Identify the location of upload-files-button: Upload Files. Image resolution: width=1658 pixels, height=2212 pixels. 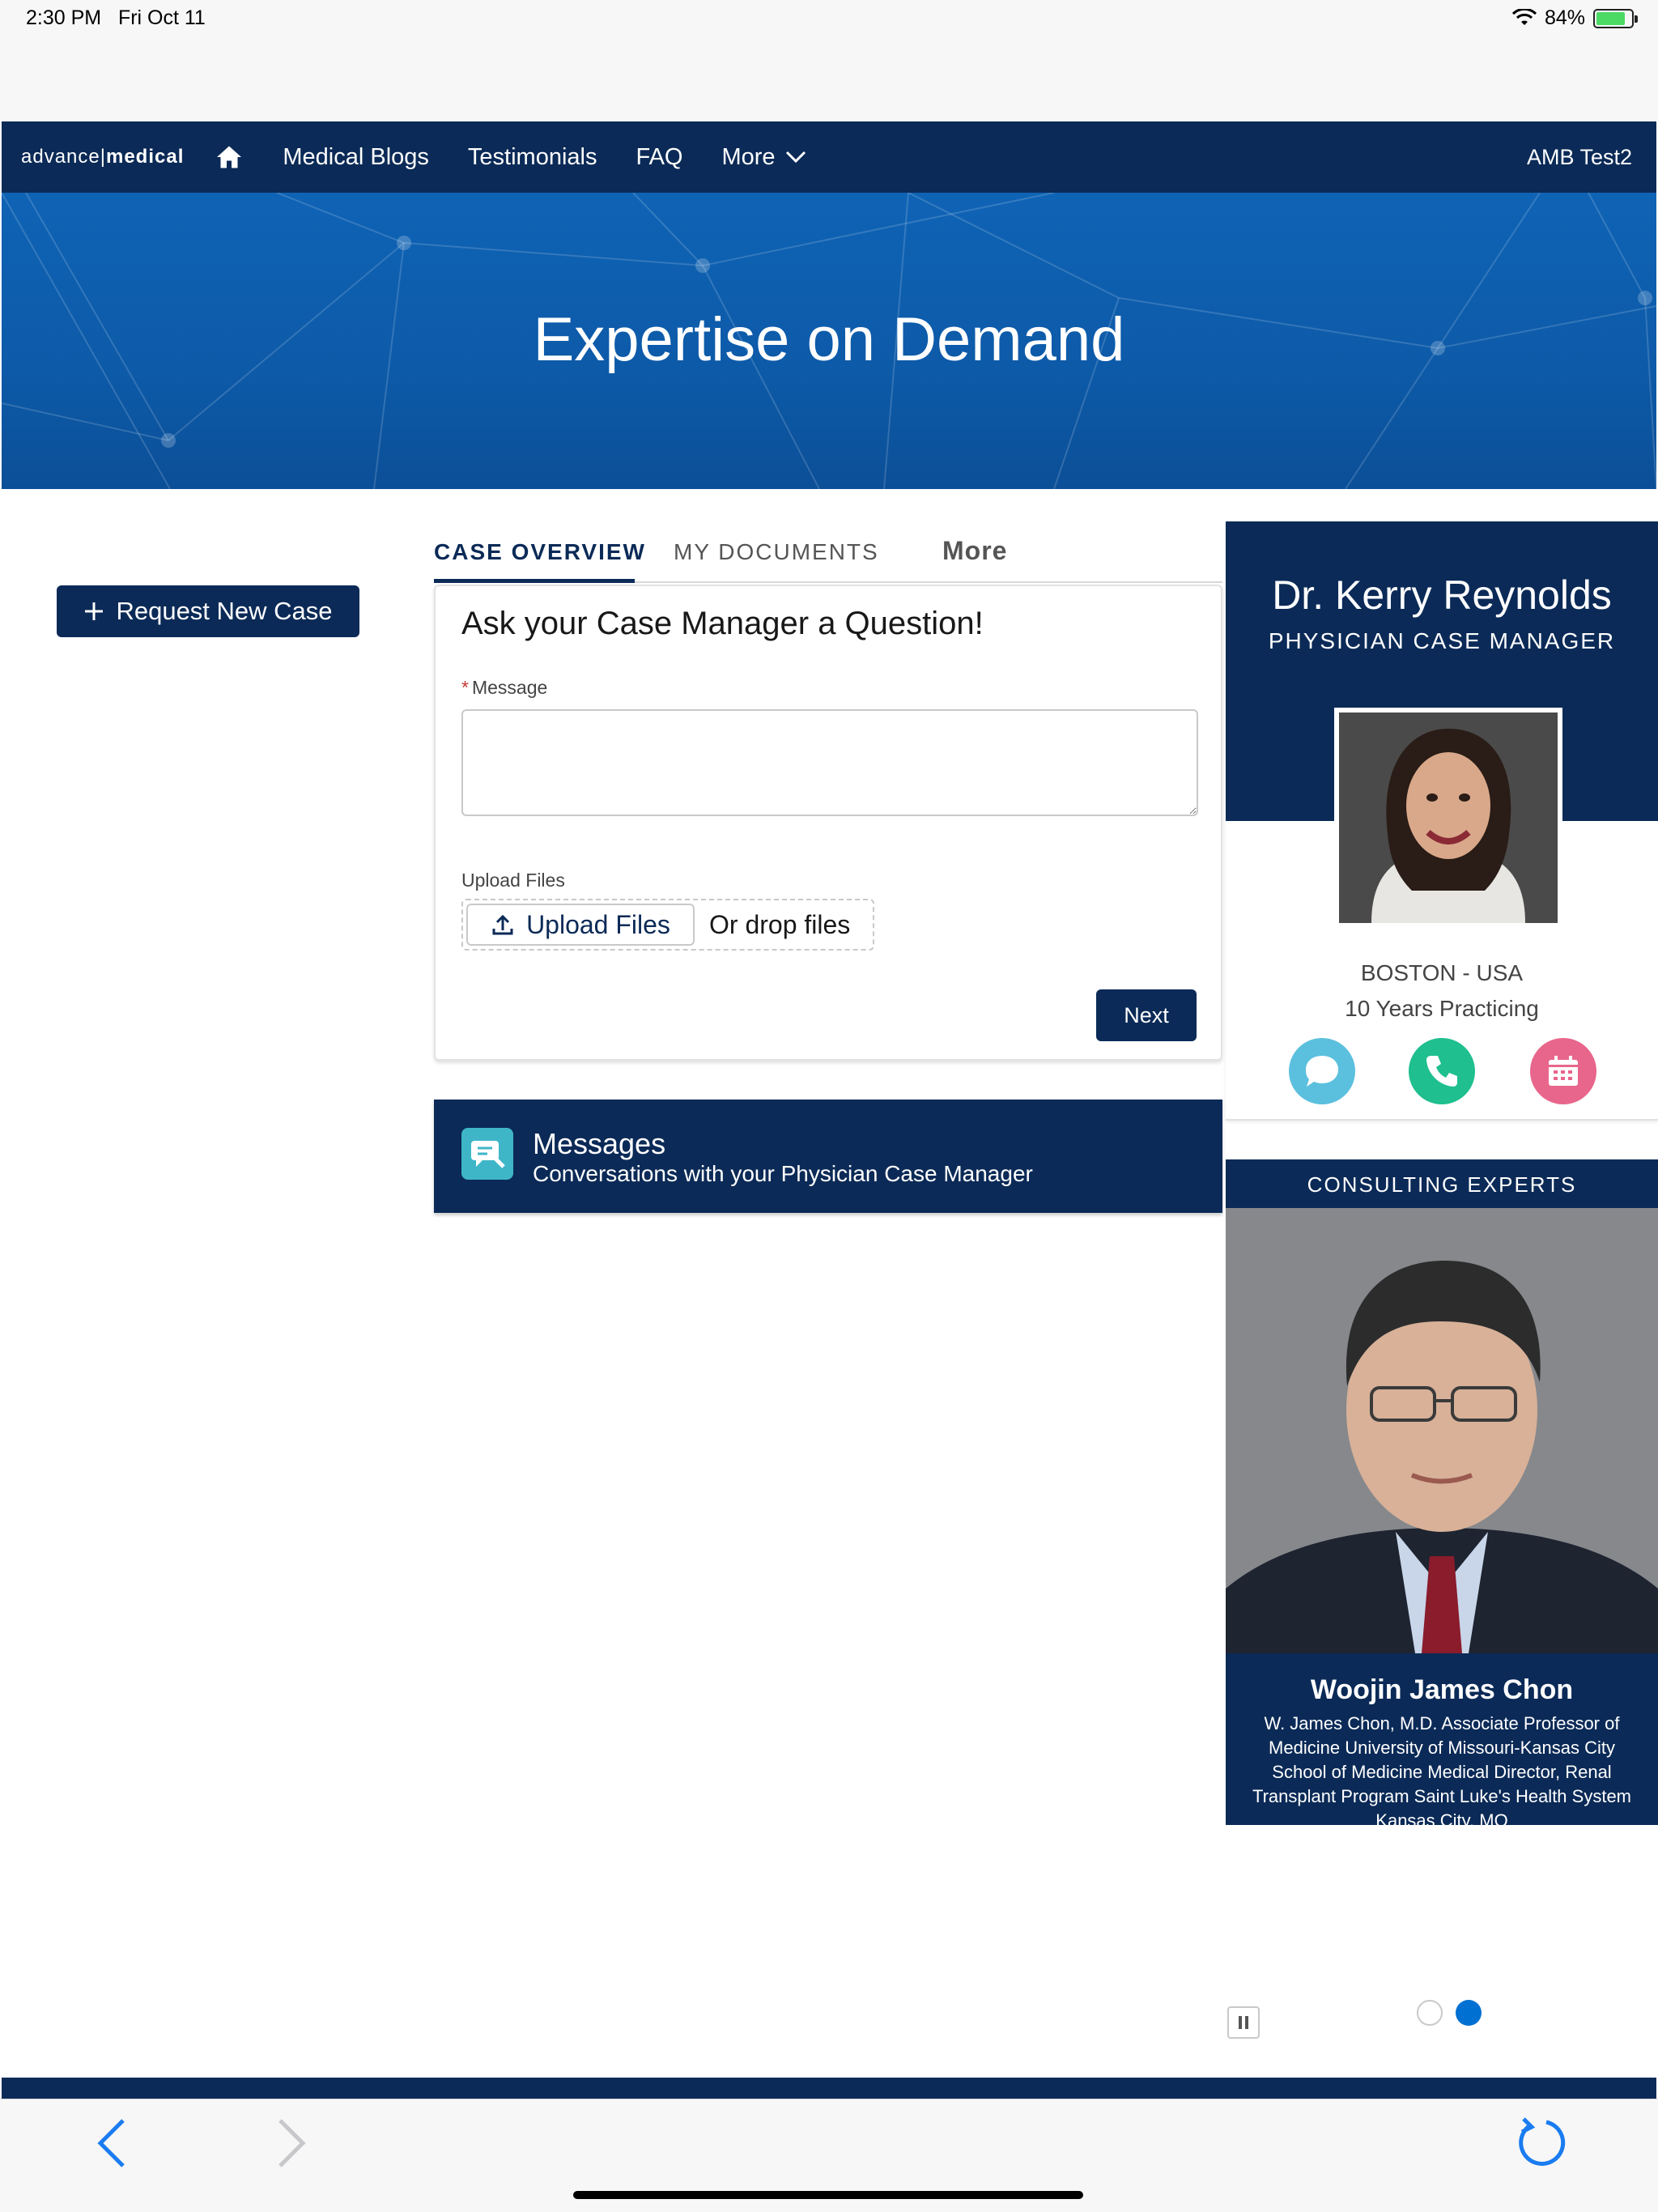
(580, 925).